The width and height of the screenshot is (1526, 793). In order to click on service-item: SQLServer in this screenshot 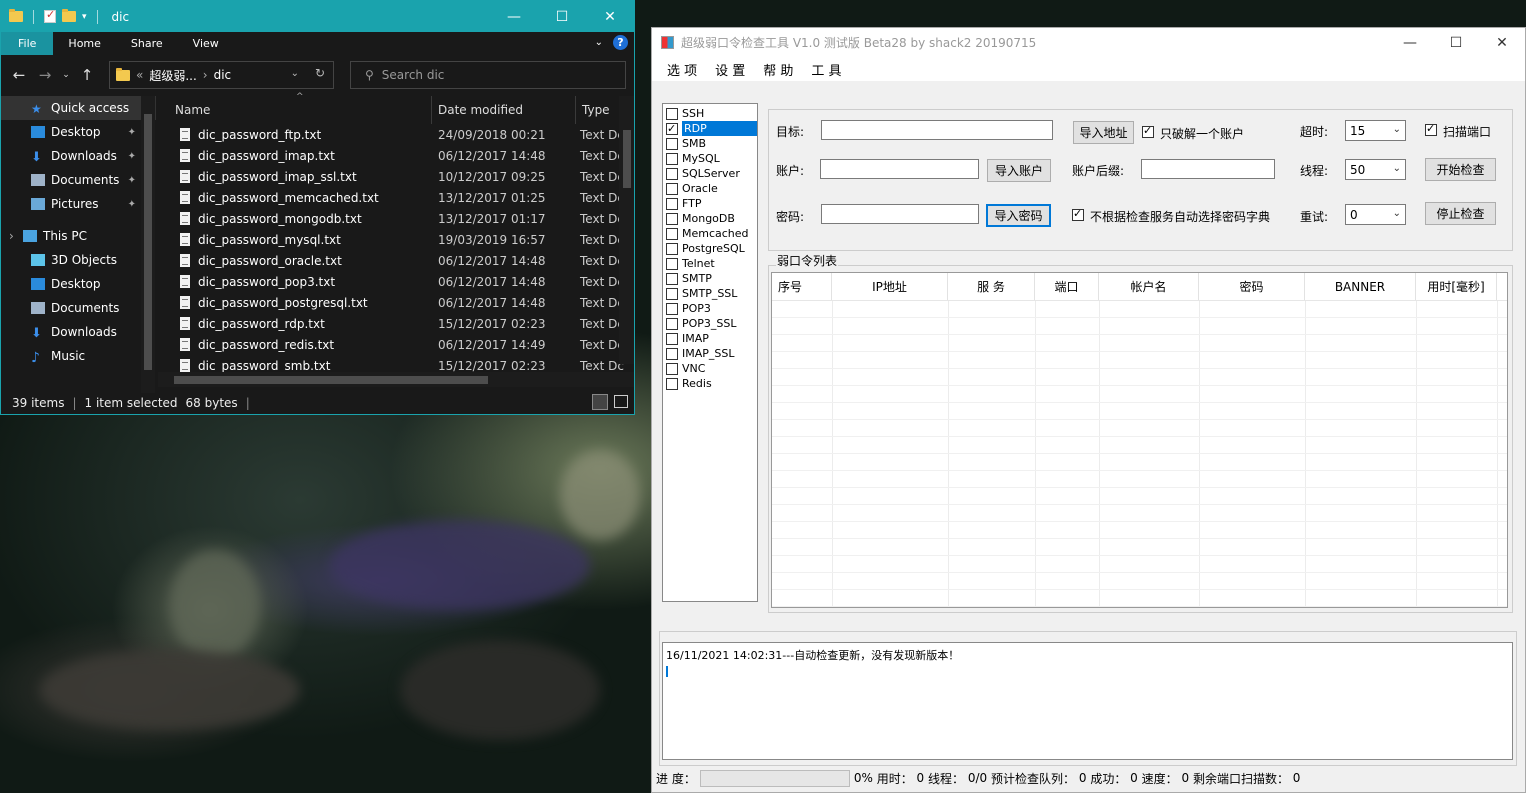, I will do `click(710, 173)`.